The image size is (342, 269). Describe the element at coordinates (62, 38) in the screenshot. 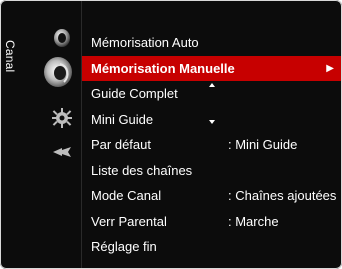

I see `image-icon` at that location.